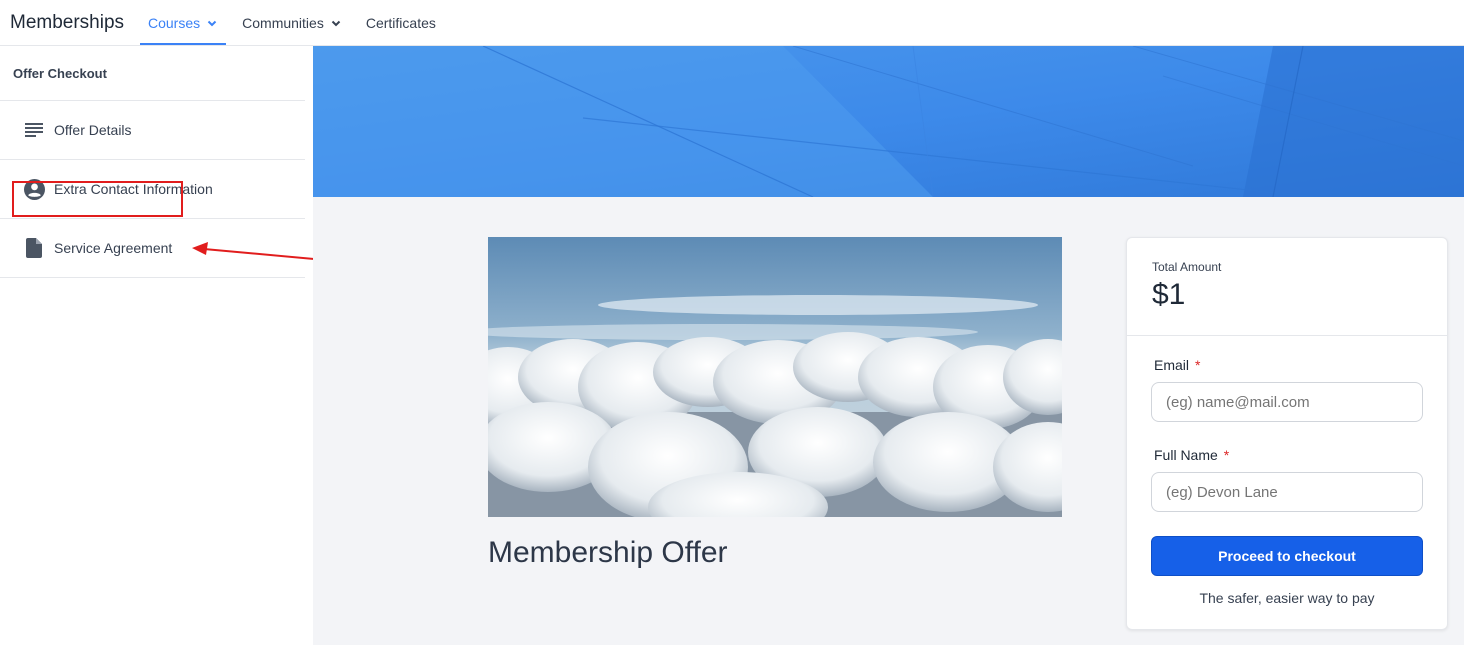  I want to click on full-name-field, so click(1287, 492).